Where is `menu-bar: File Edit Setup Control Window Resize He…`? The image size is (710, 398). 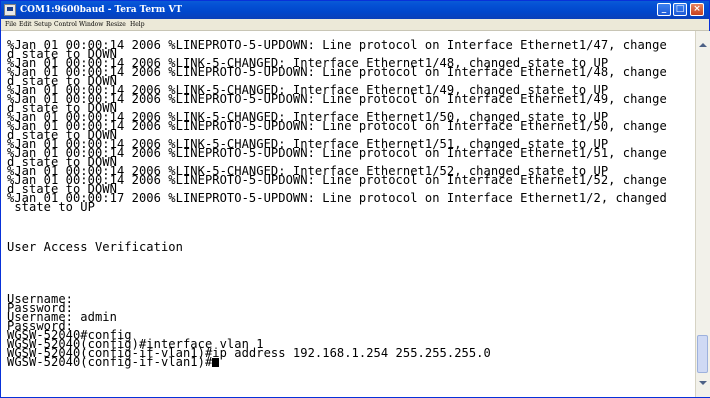 menu-bar: File Edit Setup Control Window Resize He… is located at coordinates (355, 25).